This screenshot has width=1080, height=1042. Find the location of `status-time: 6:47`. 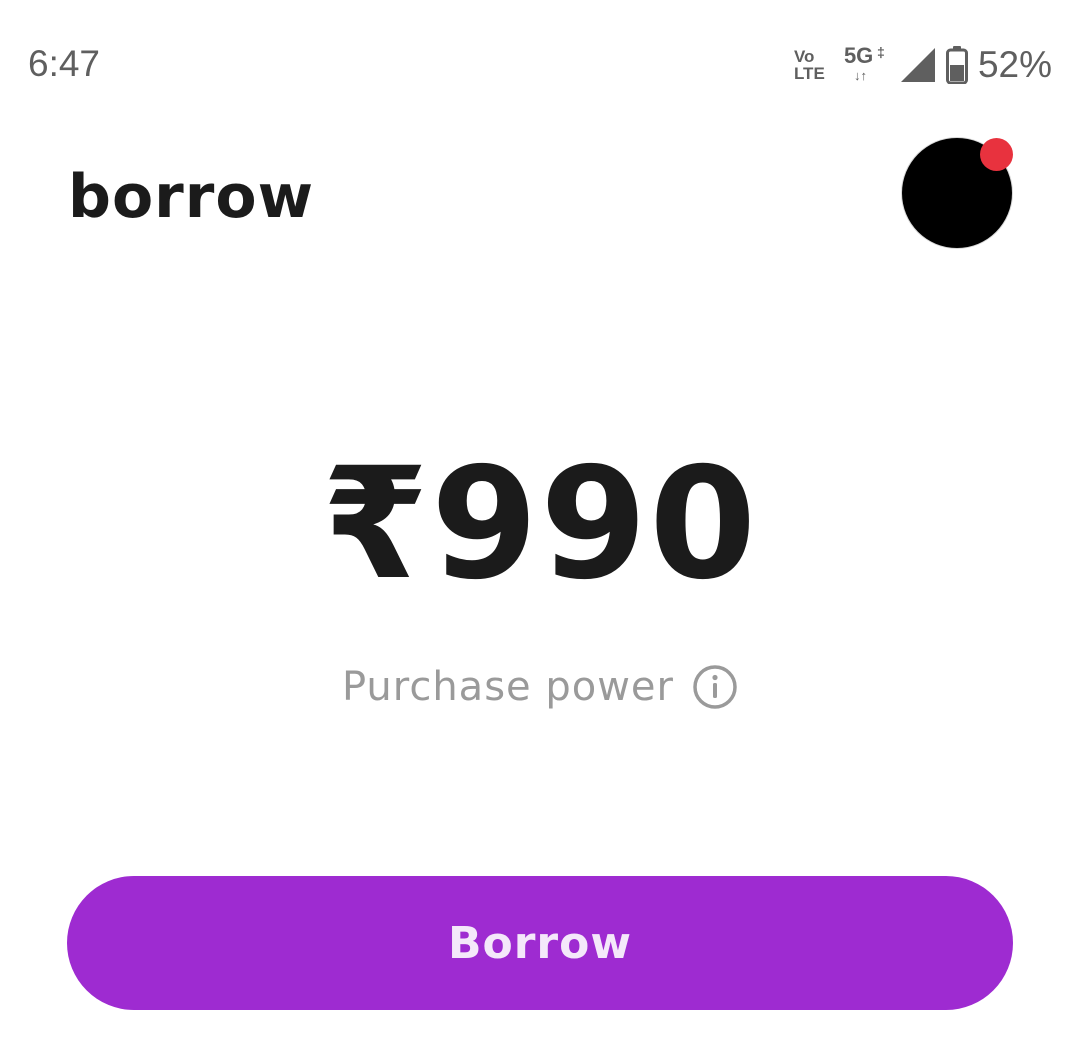

status-time: 6:47 is located at coordinates (64, 63).